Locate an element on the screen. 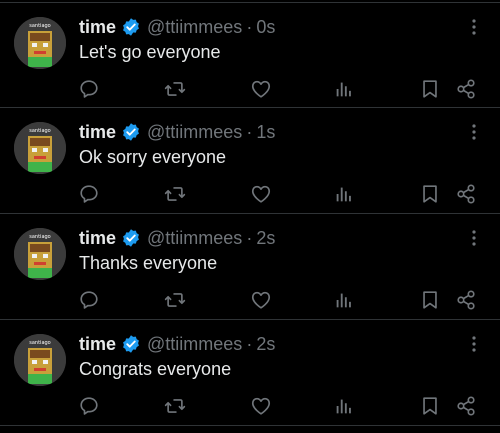 The width and height of the screenshot is (500, 433). tweet-text: Thanks everyone is located at coordinates (148, 263).